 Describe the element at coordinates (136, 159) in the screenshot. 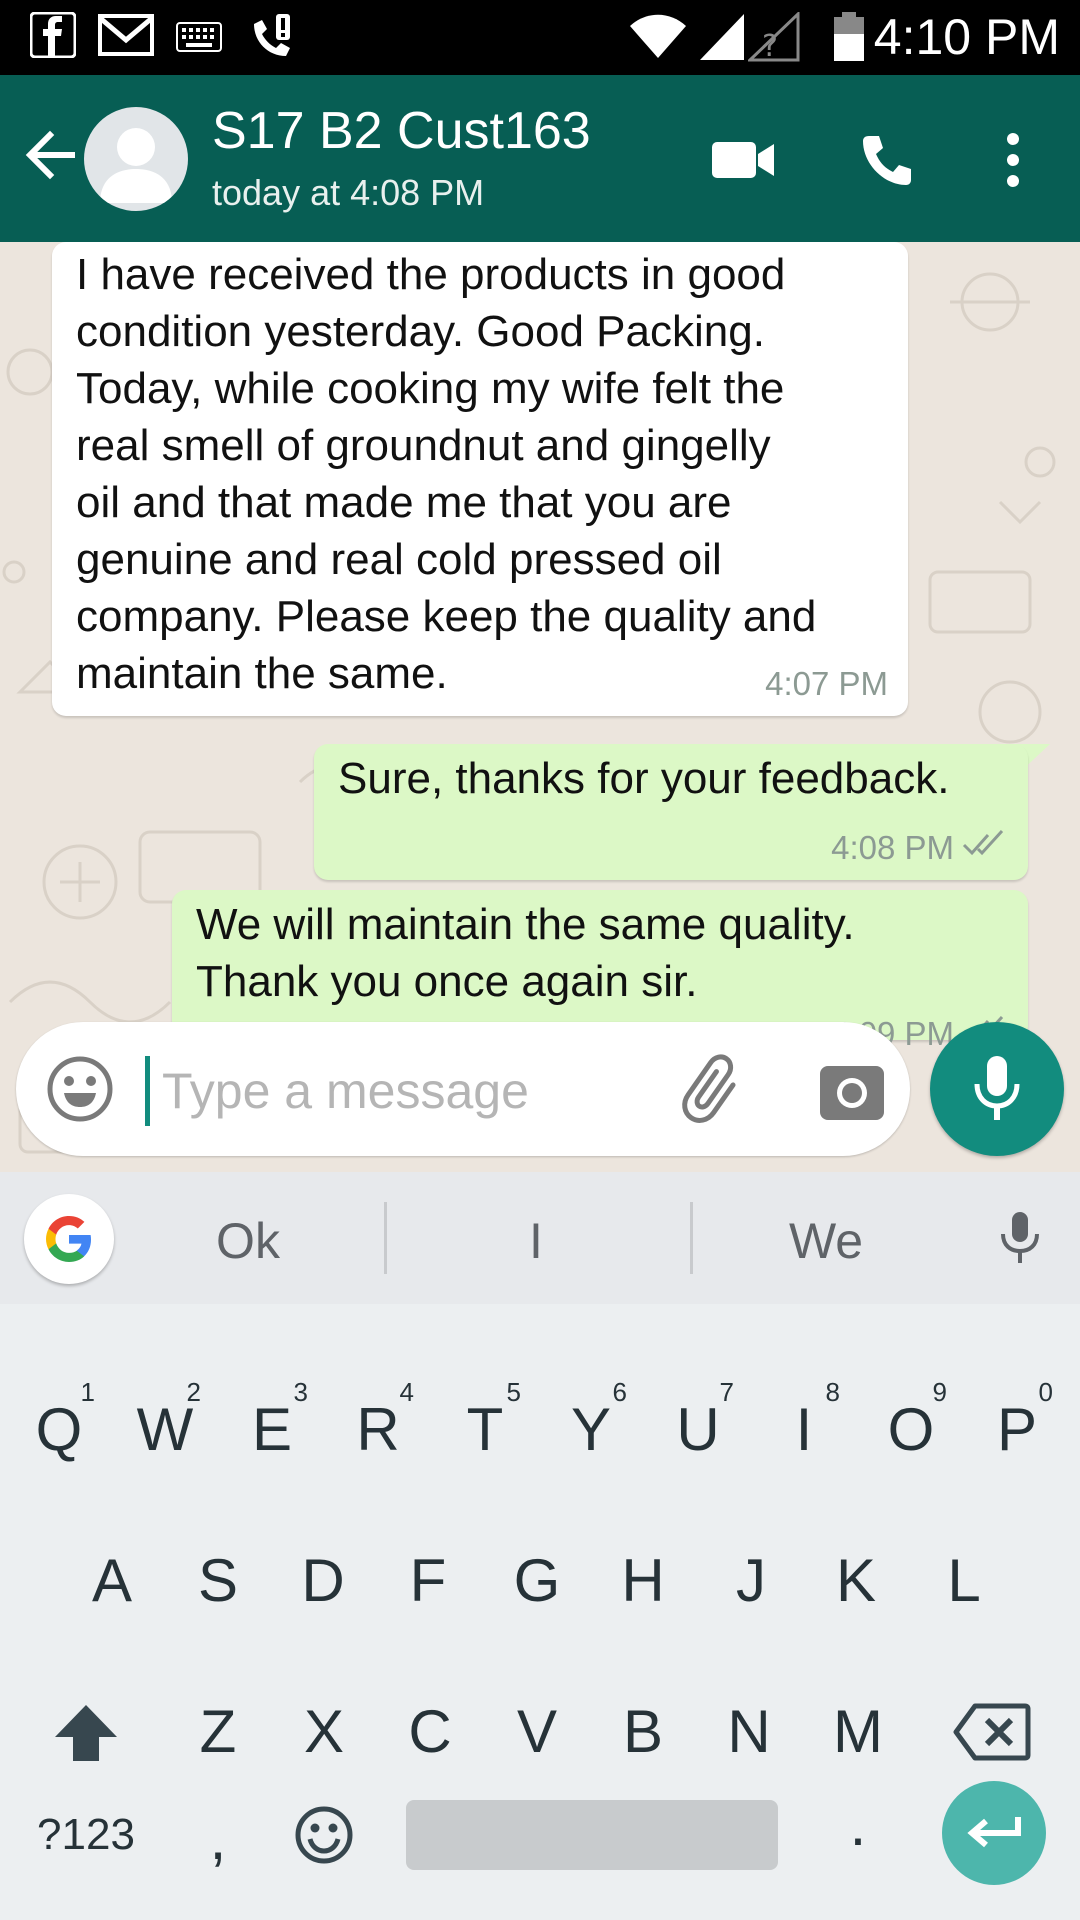

I see `avatar` at that location.